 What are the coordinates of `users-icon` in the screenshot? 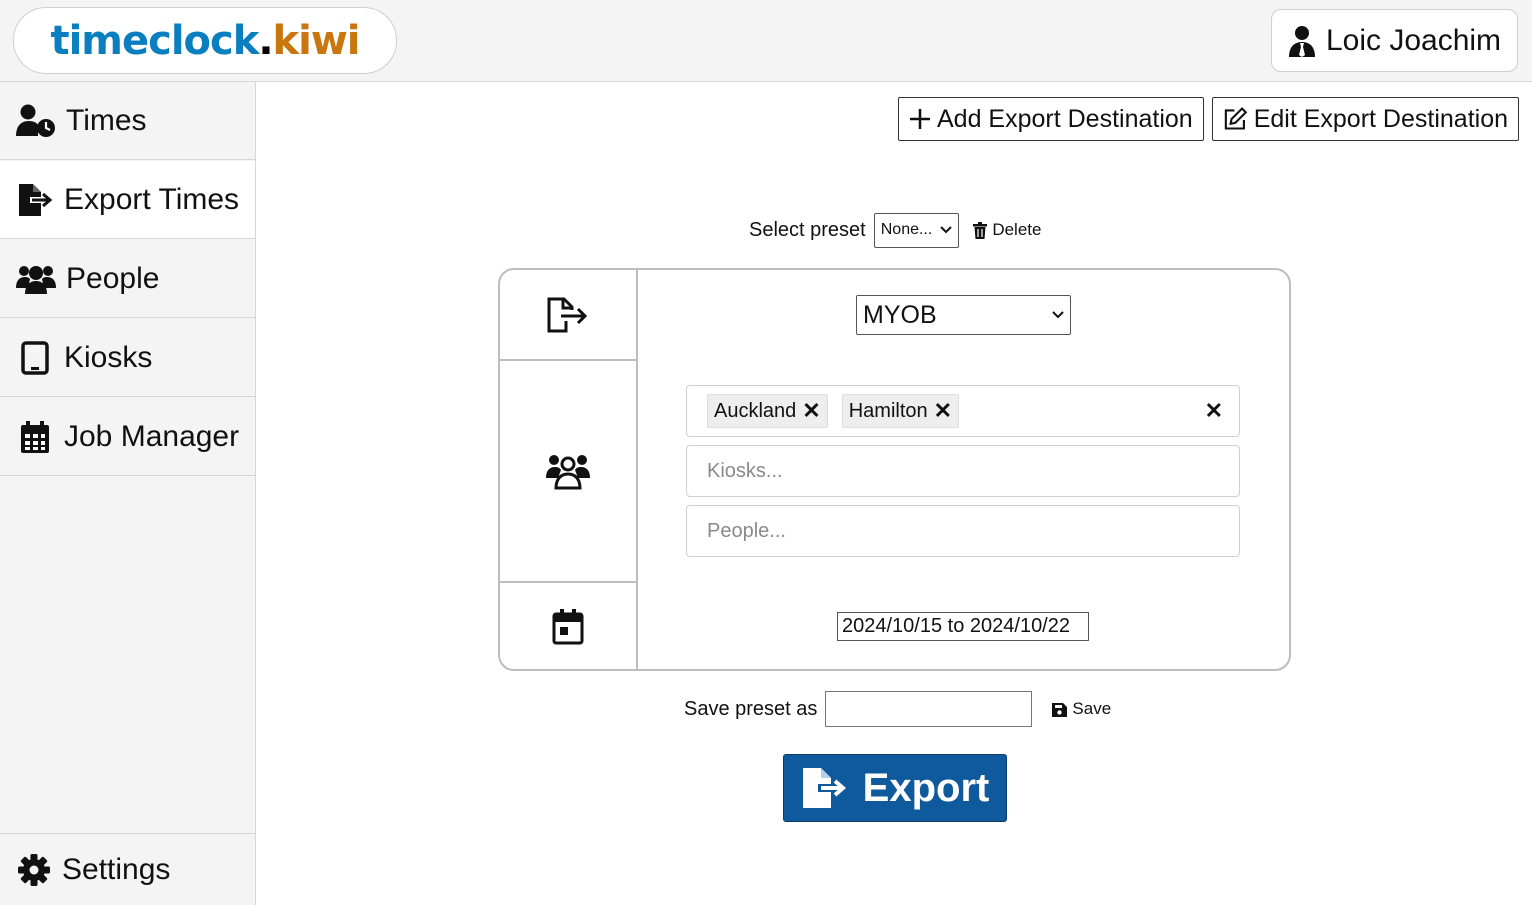 It's located at (36, 279).